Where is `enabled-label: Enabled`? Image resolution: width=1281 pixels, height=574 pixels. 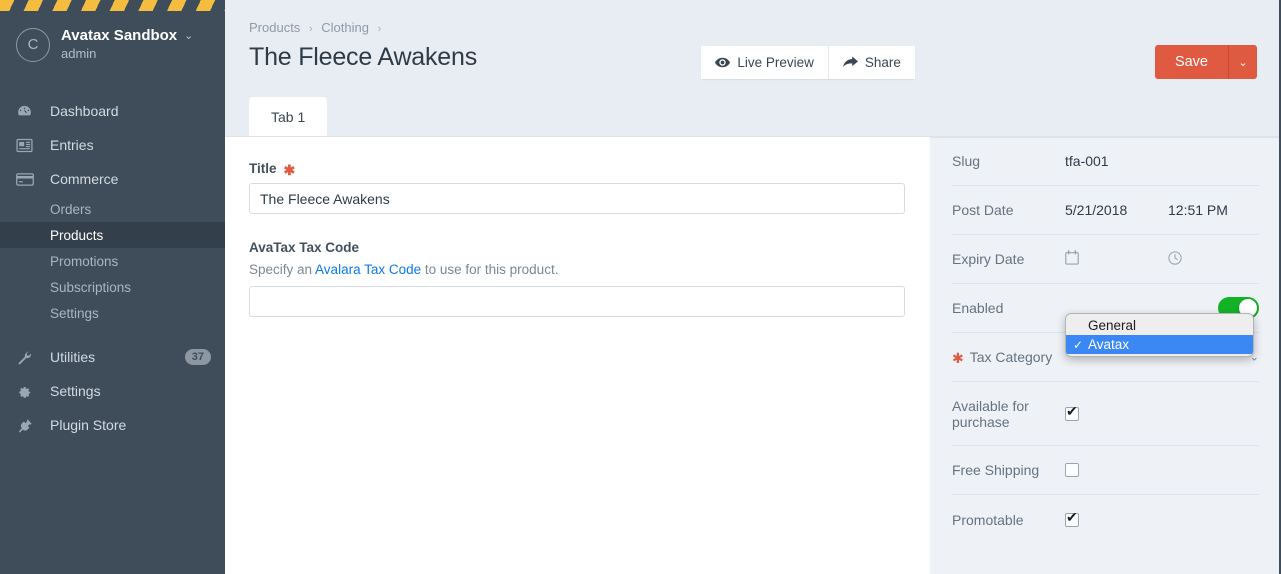
enabled-label: Enabled is located at coordinates (978, 308).